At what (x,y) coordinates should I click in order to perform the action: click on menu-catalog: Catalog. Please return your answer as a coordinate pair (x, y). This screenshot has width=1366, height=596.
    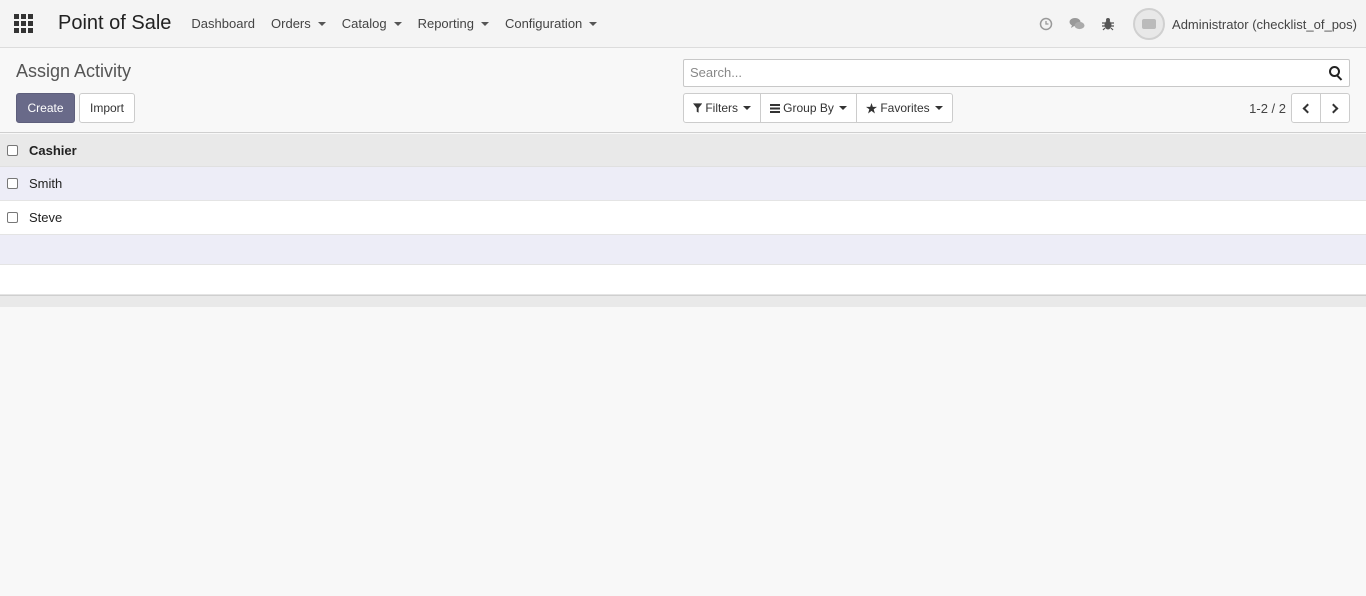
    Looking at the image, I should click on (372, 24).